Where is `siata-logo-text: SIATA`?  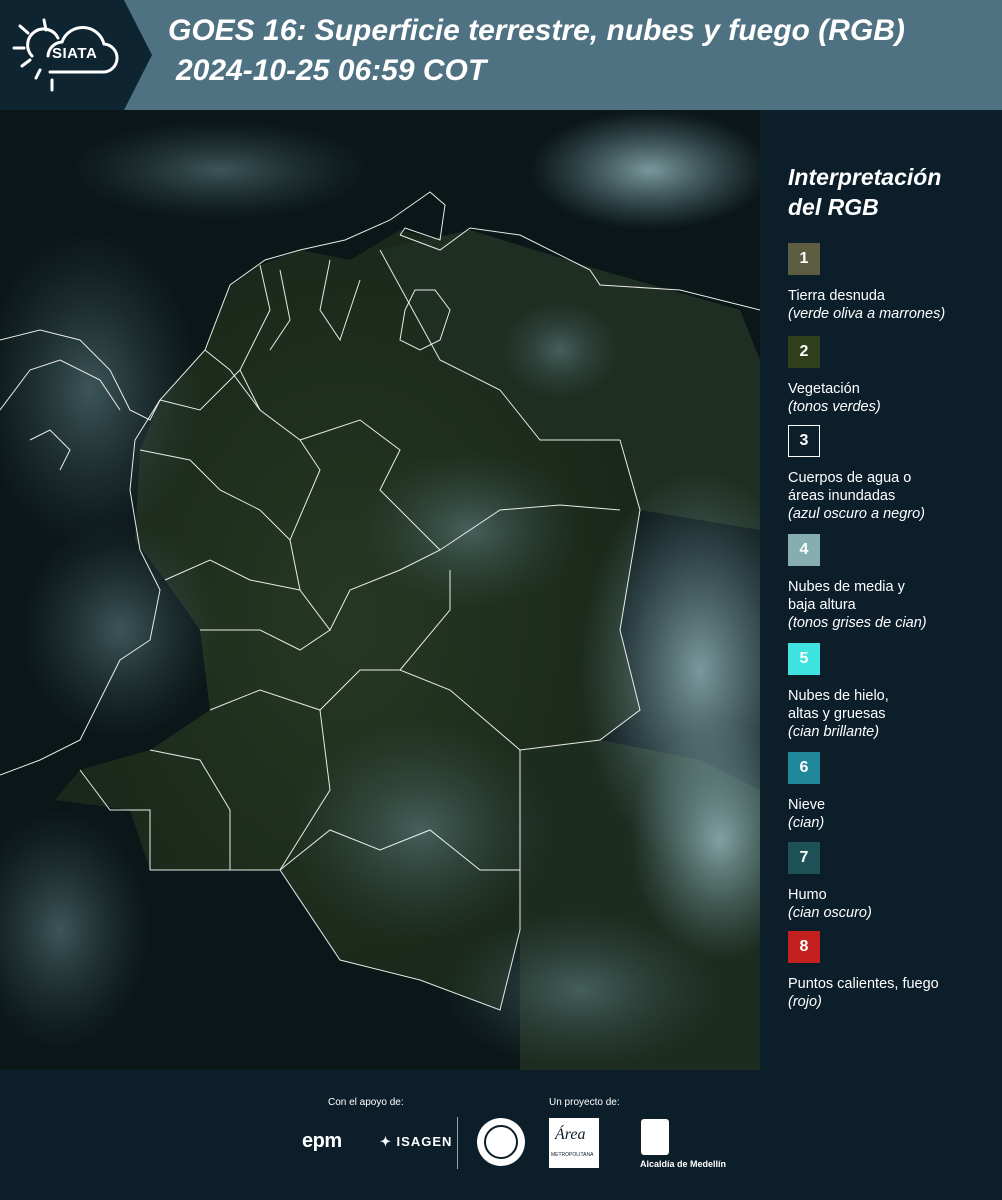
siata-logo-text: SIATA is located at coordinates (75, 53).